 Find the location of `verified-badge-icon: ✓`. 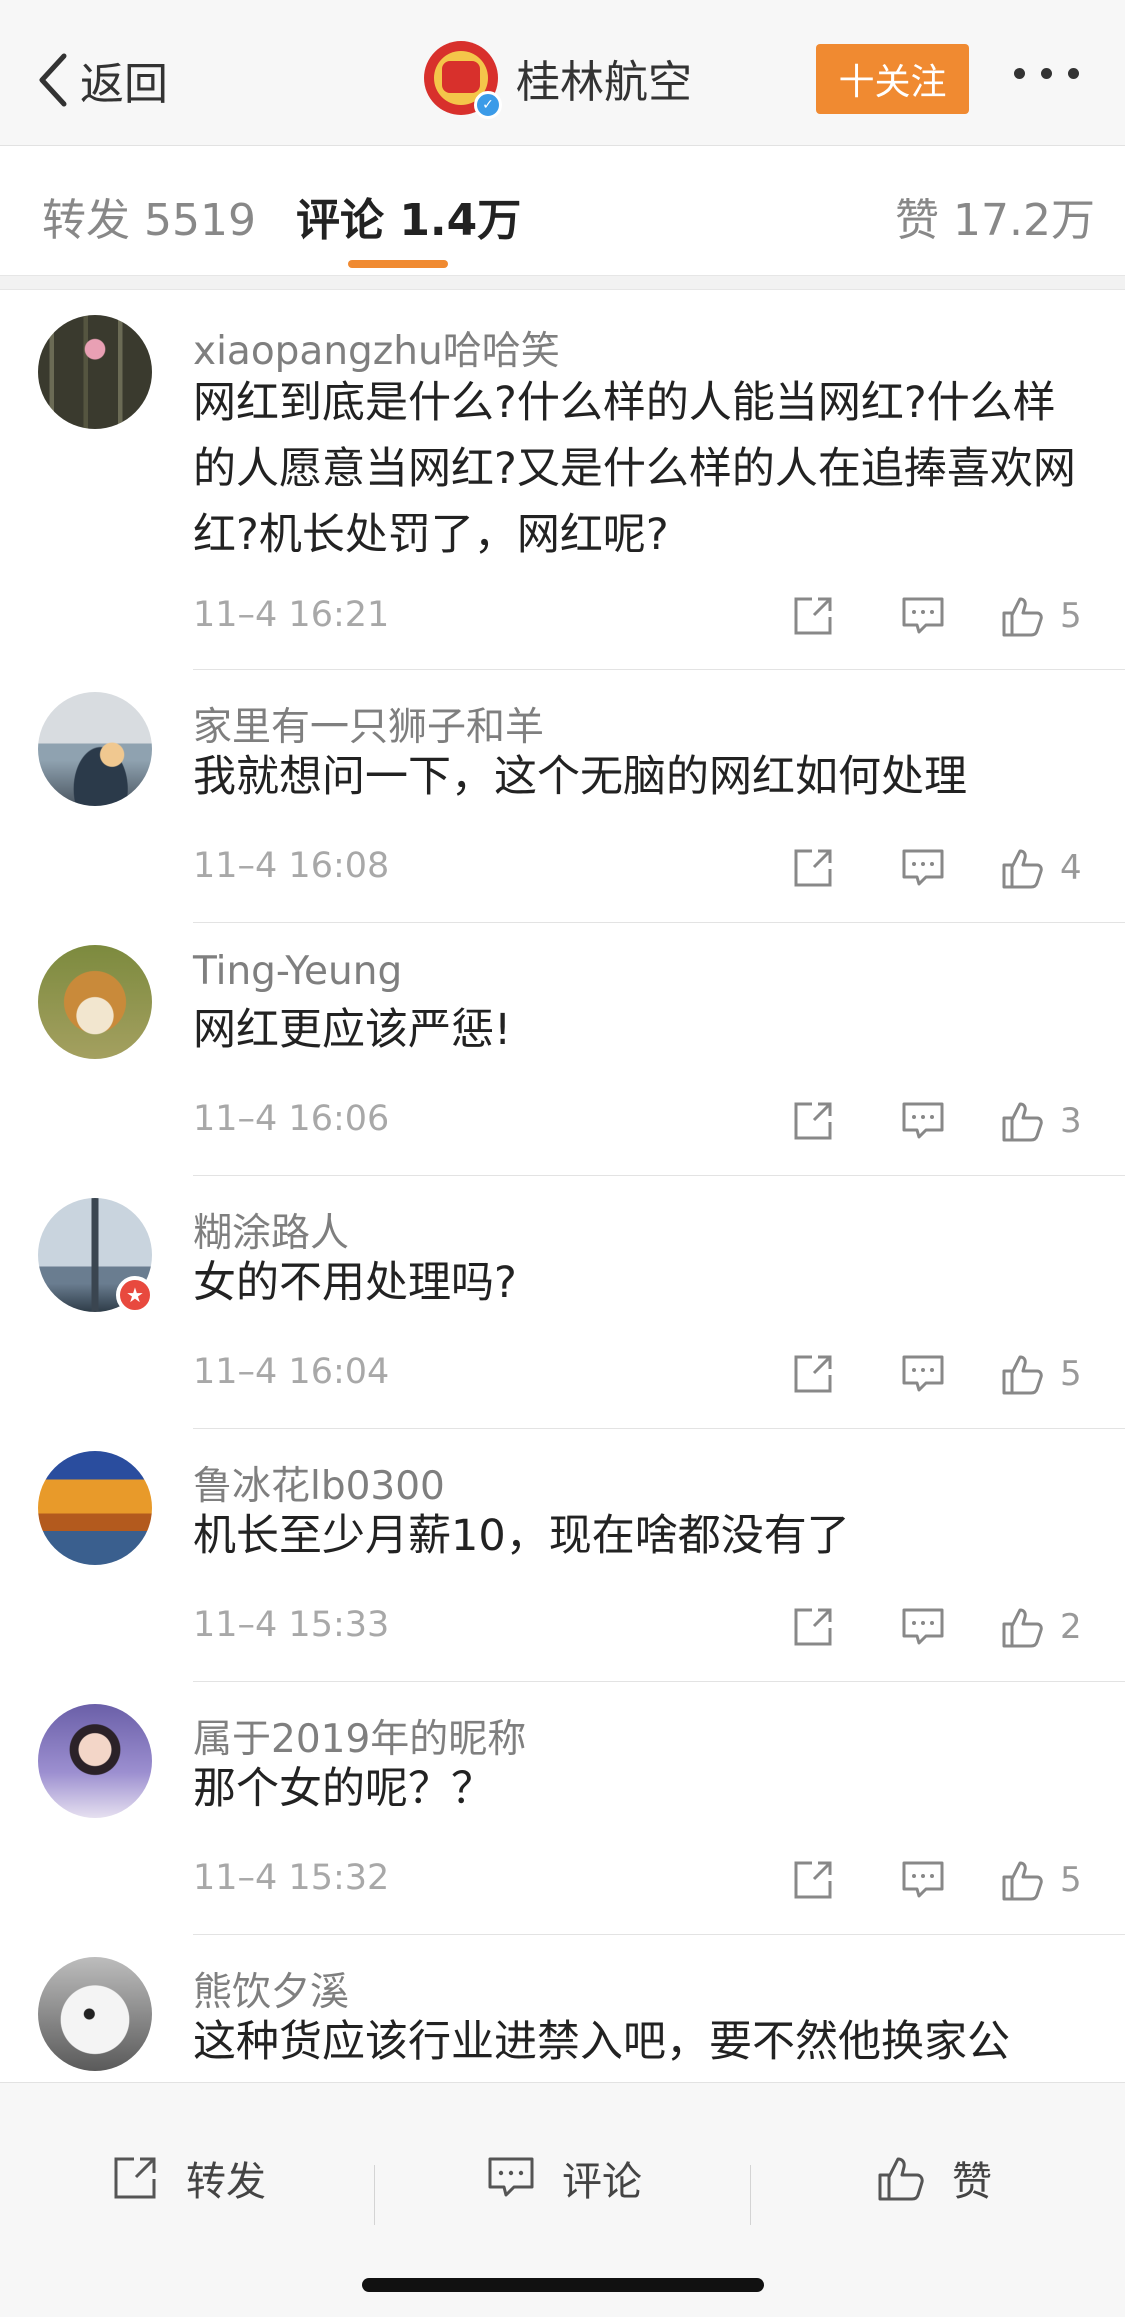

verified-badge-icon: ✓ is located at coordinates (488, 105).